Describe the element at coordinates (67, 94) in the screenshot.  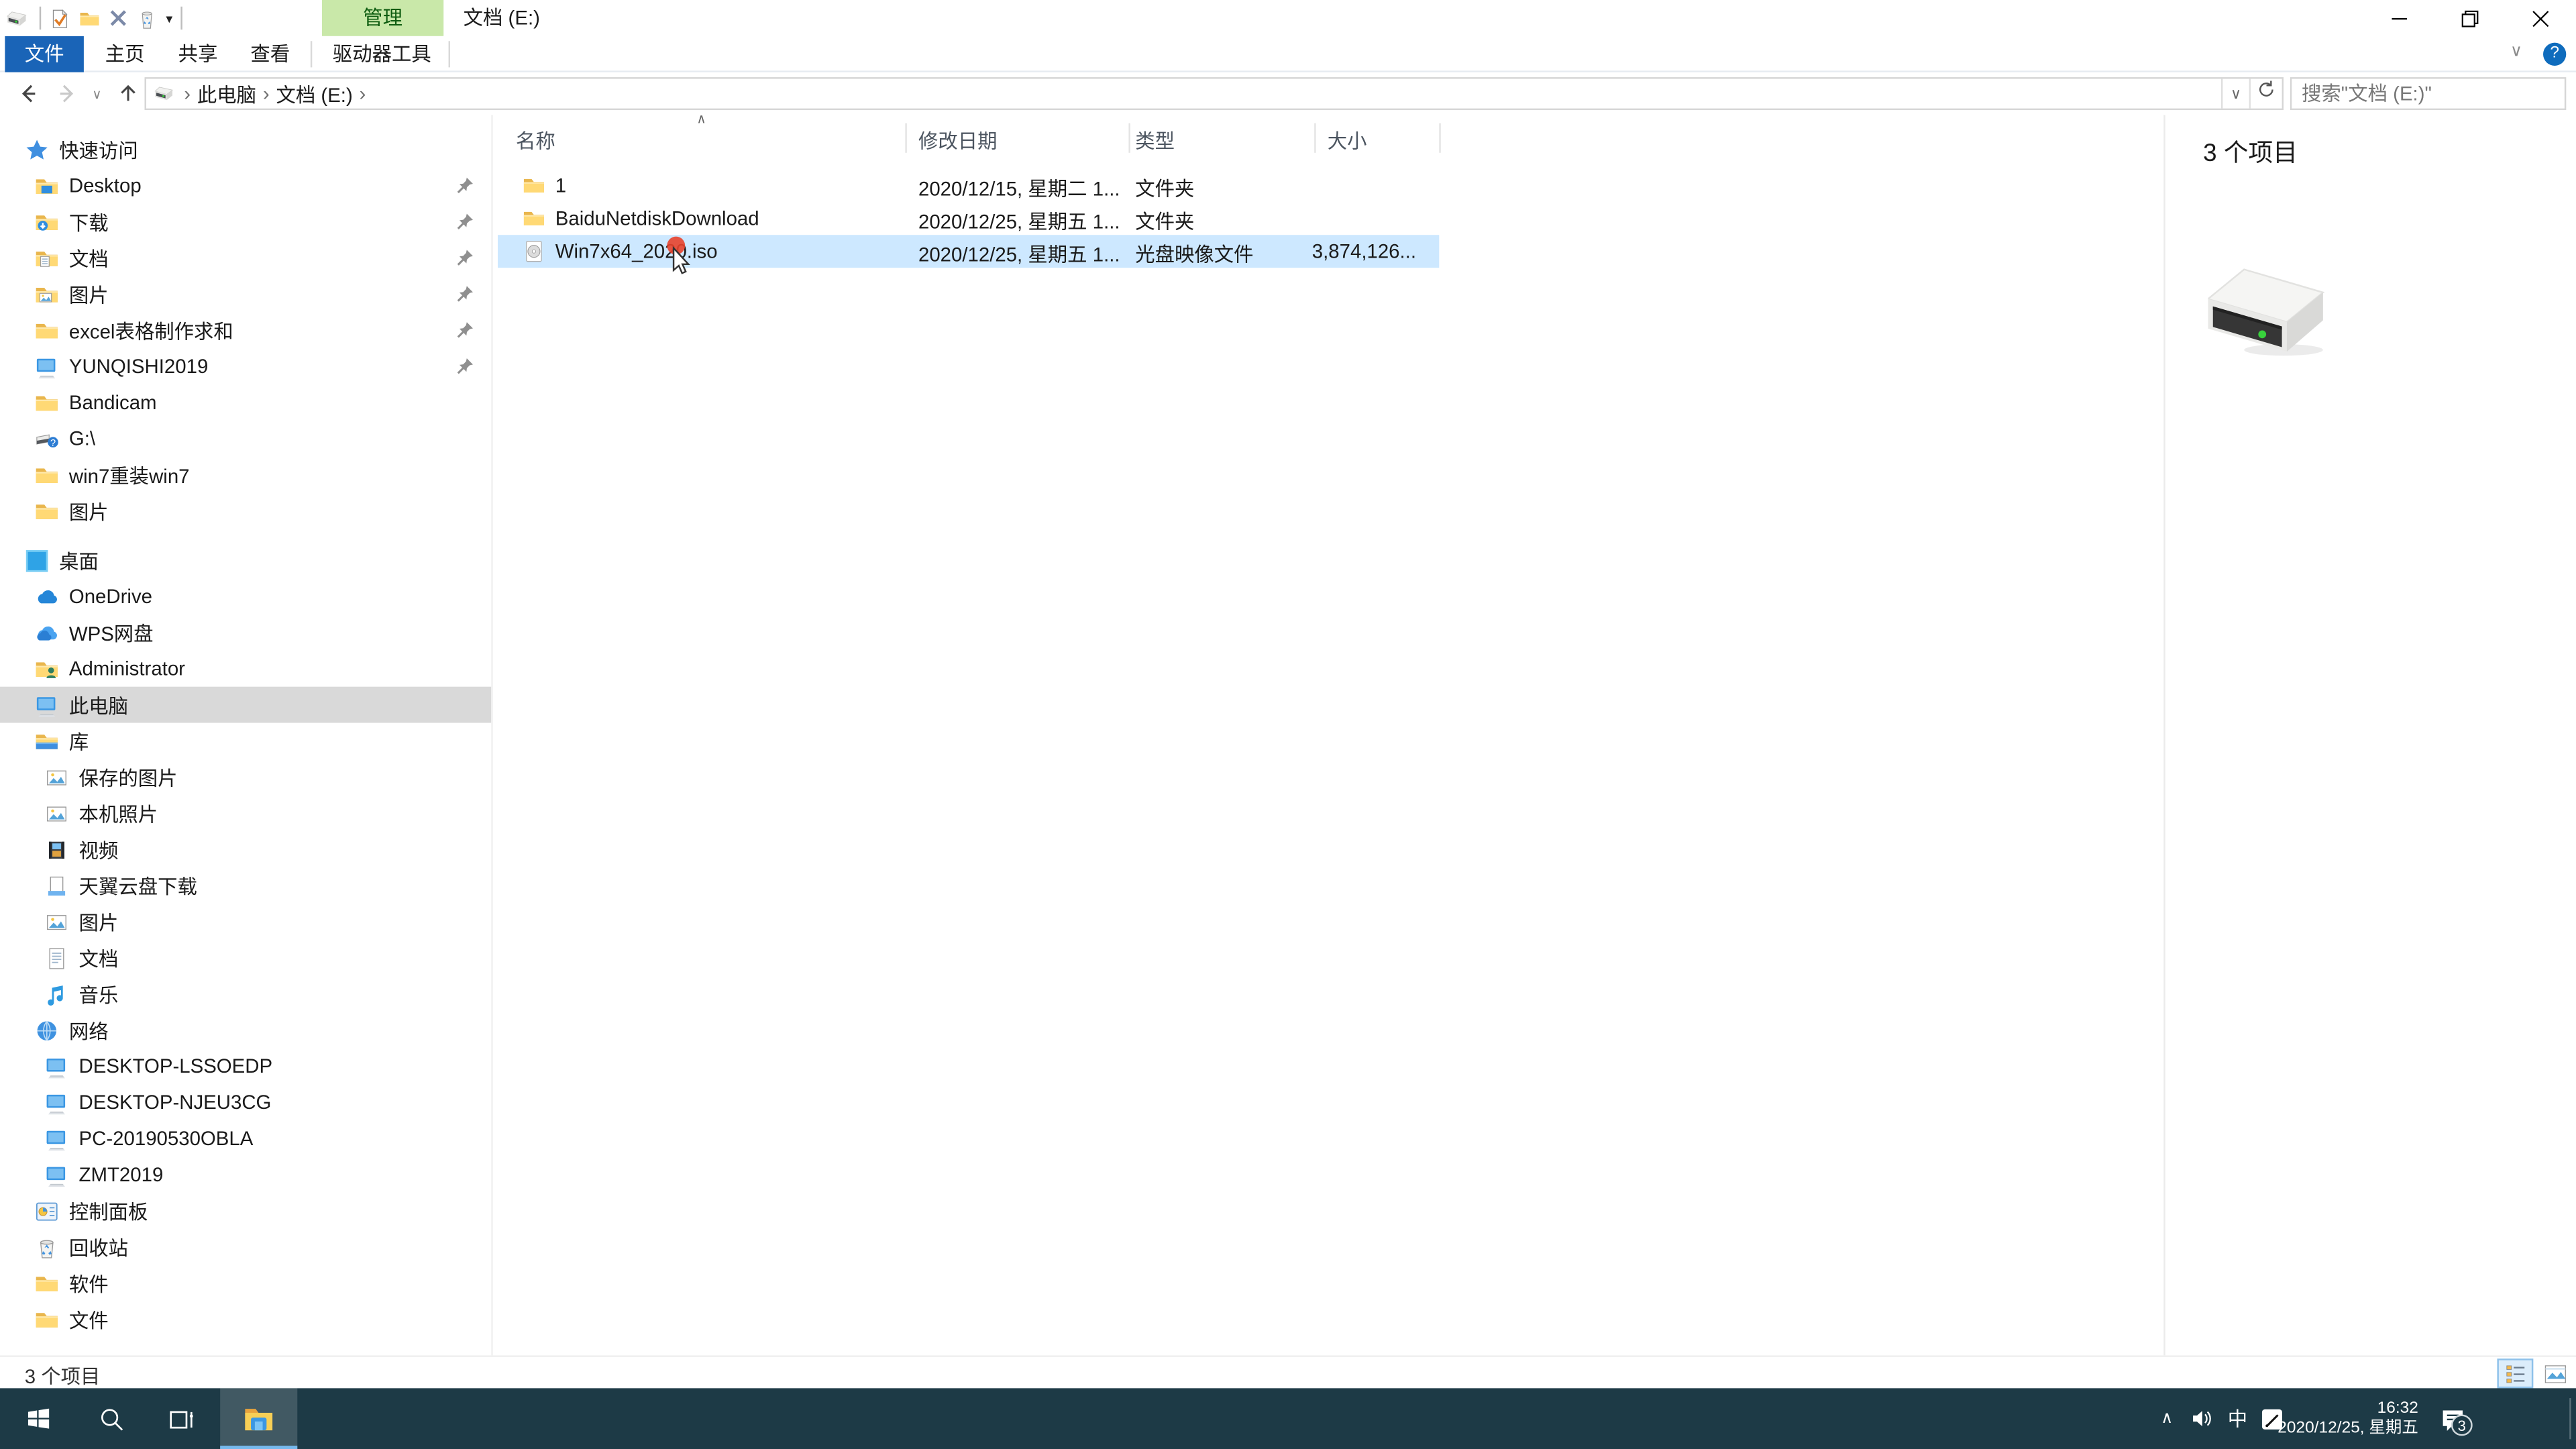
I see `forward-button` at that location.